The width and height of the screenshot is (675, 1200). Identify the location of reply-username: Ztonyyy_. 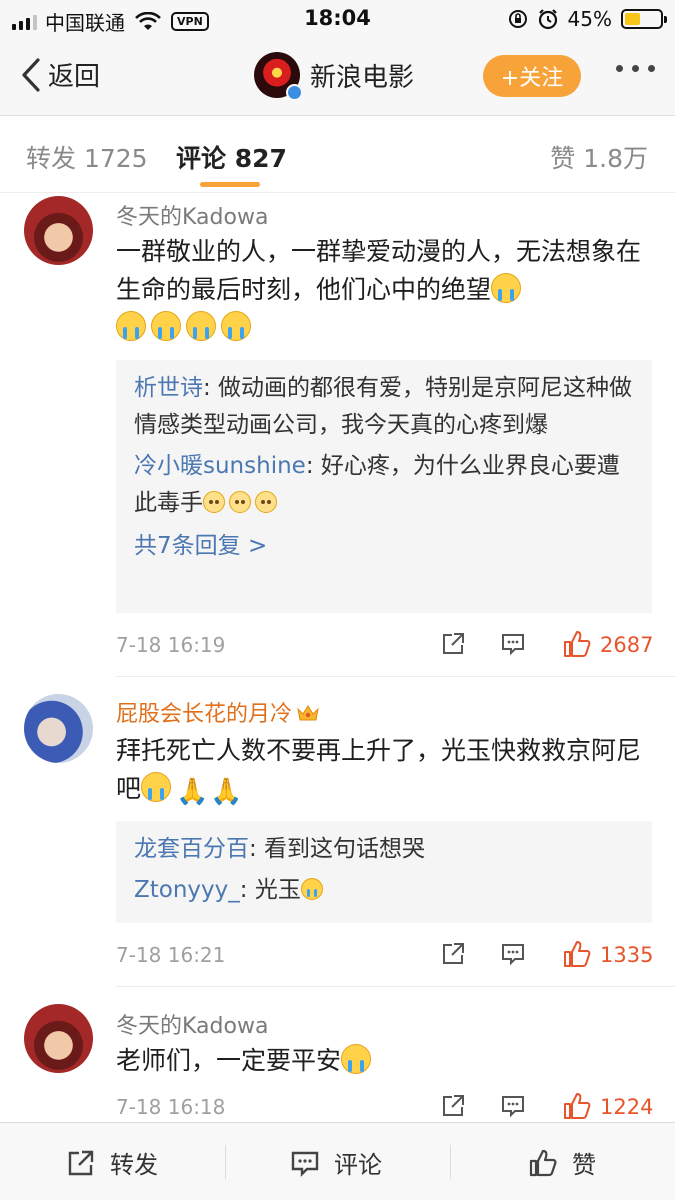
(187, 890).